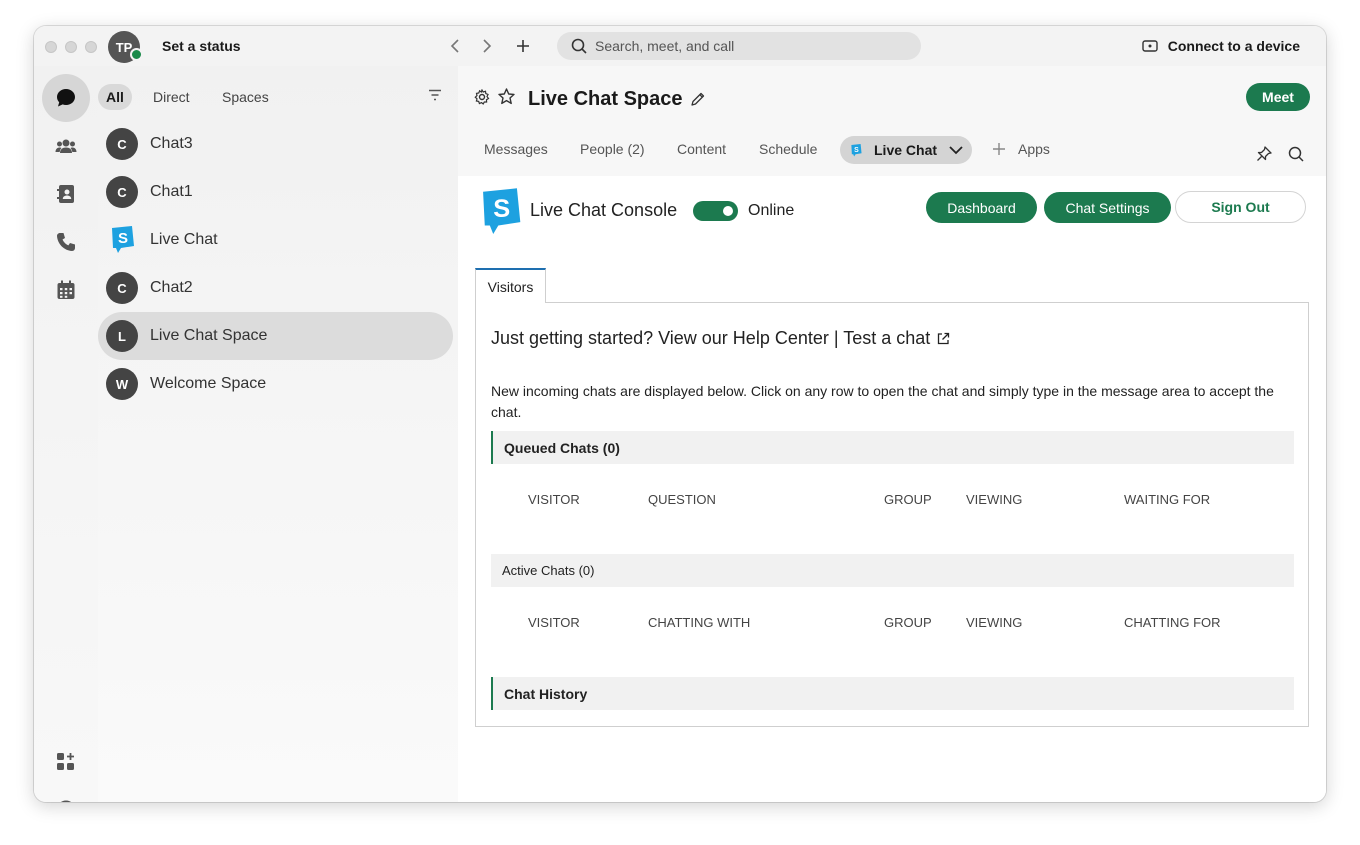  Describe the element at coordinates (66, 794) in the screenshot. I see `rail-help: ?` at that location.